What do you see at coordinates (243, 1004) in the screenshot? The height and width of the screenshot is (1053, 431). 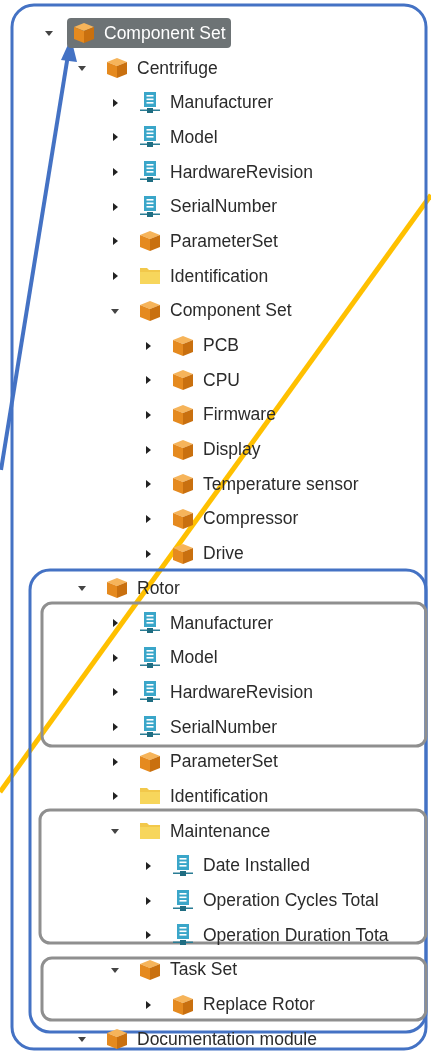 I see `tree-item: Replace Rotor` at bounding box center [243, 1004].